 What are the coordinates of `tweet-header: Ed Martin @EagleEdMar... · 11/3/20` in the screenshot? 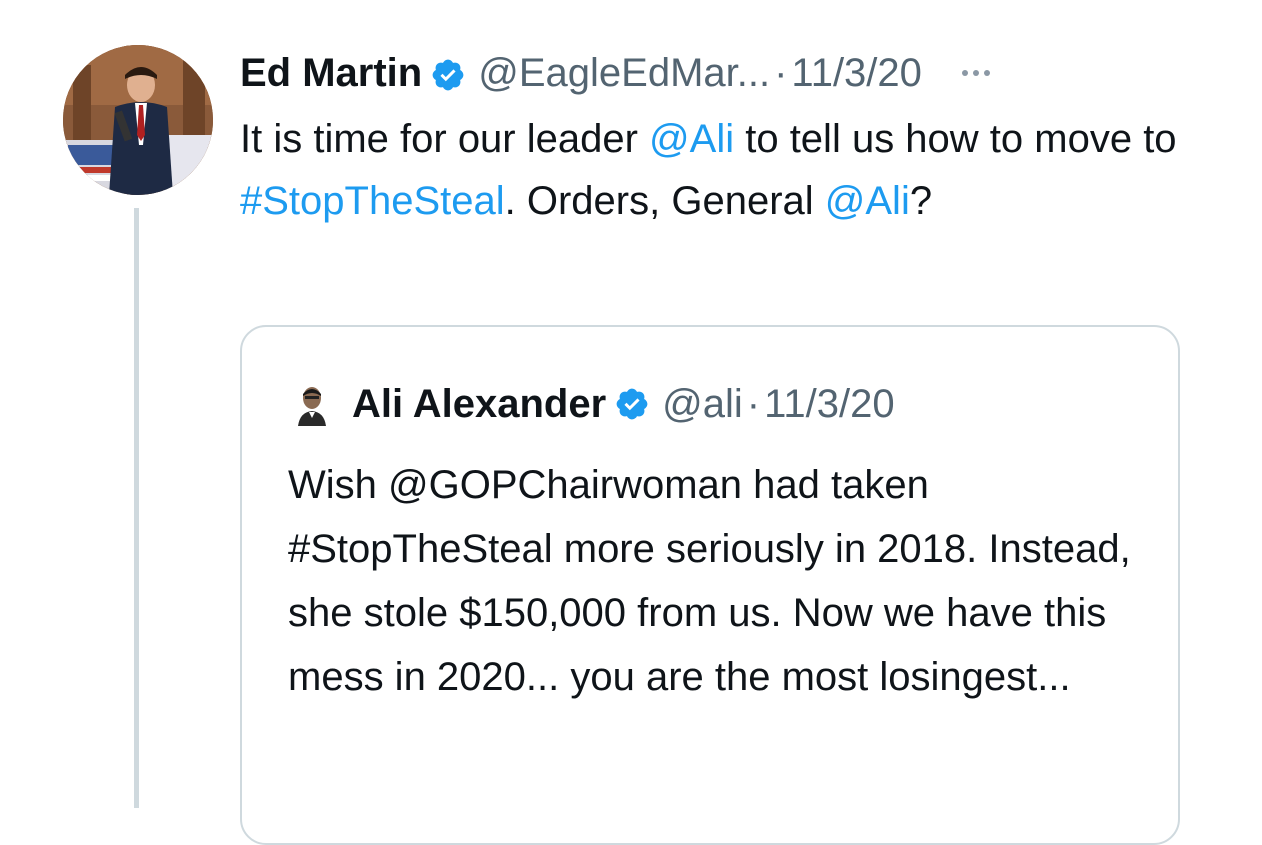 It's located at (615, 73).